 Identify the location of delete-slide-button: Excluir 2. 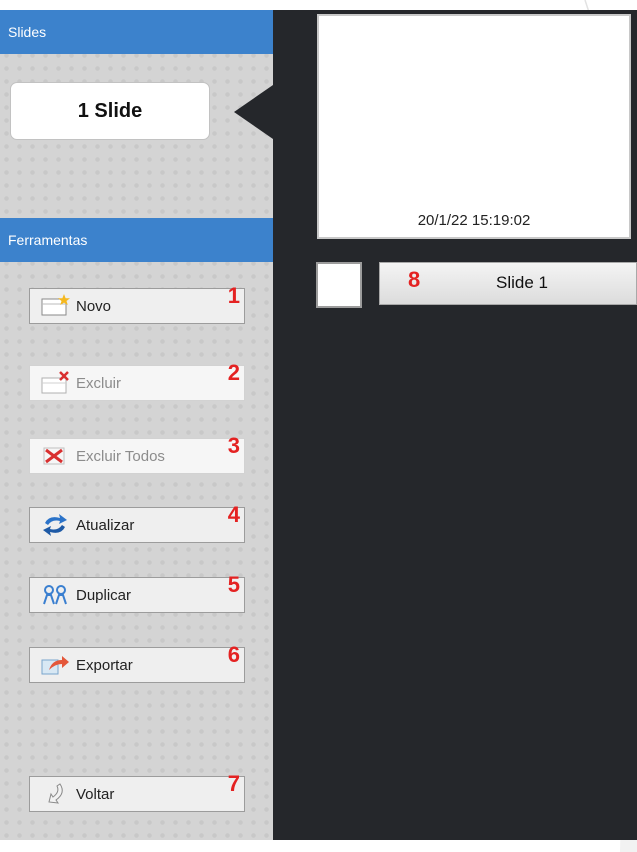
(137, 380).